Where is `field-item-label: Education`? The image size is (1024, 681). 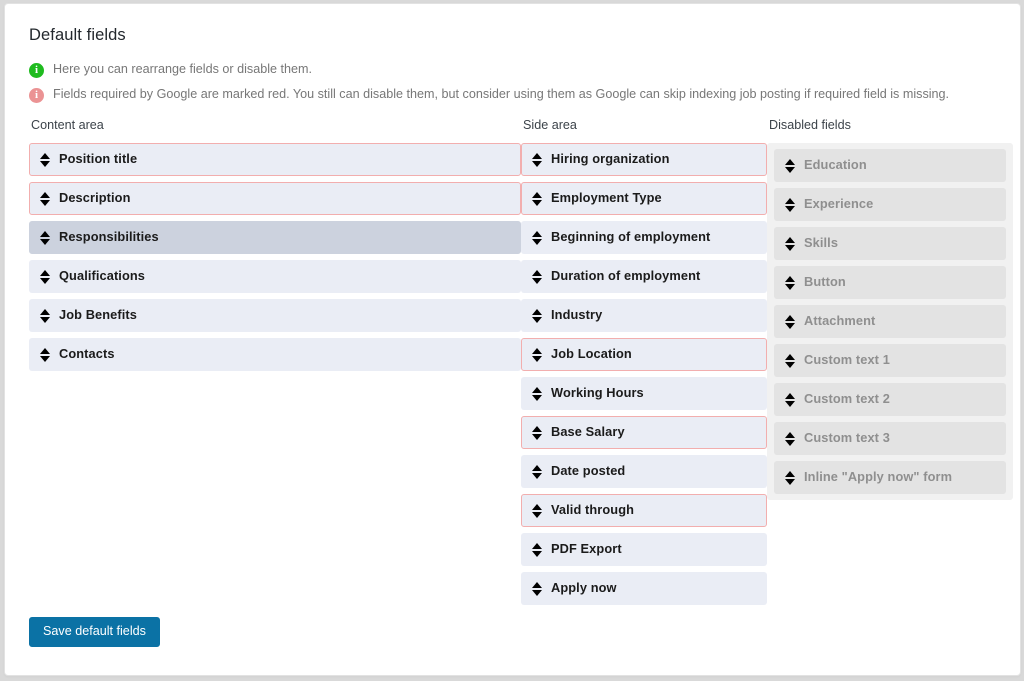
field-item-label: Education is located at coordinates (835, 165).